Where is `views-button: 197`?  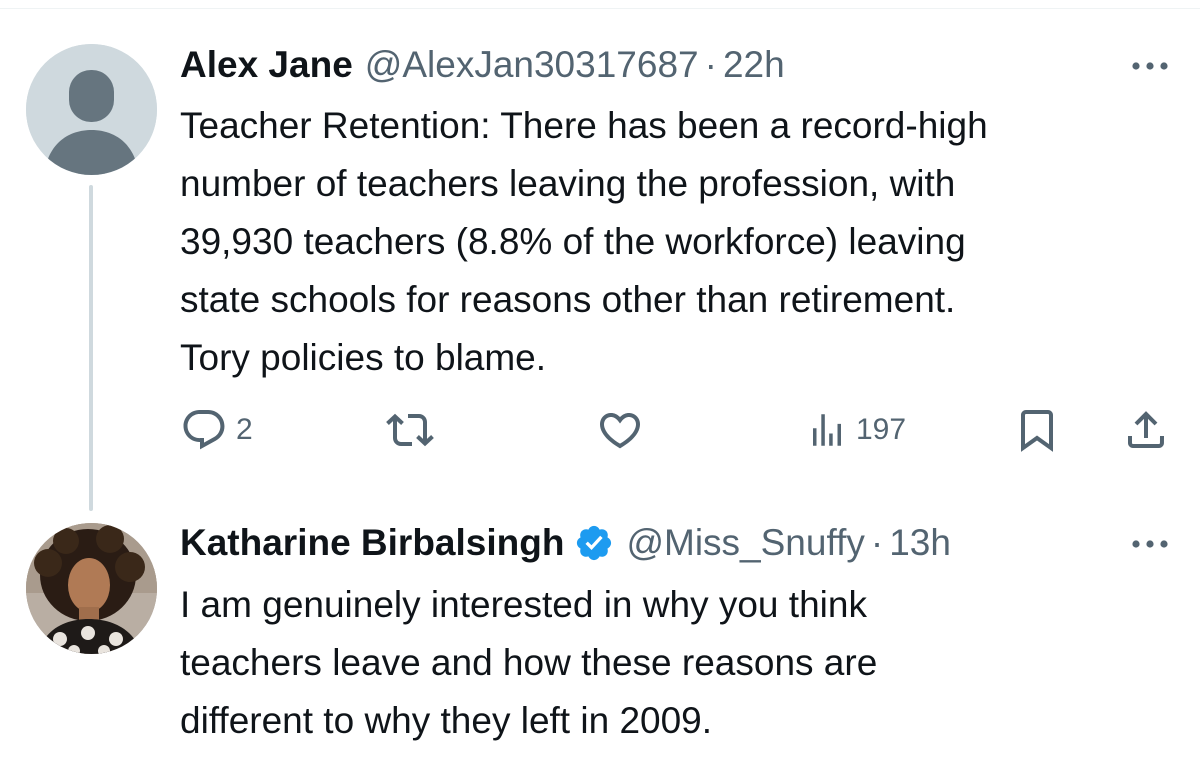 views-button: 197 is located at coordinates (856, 430).